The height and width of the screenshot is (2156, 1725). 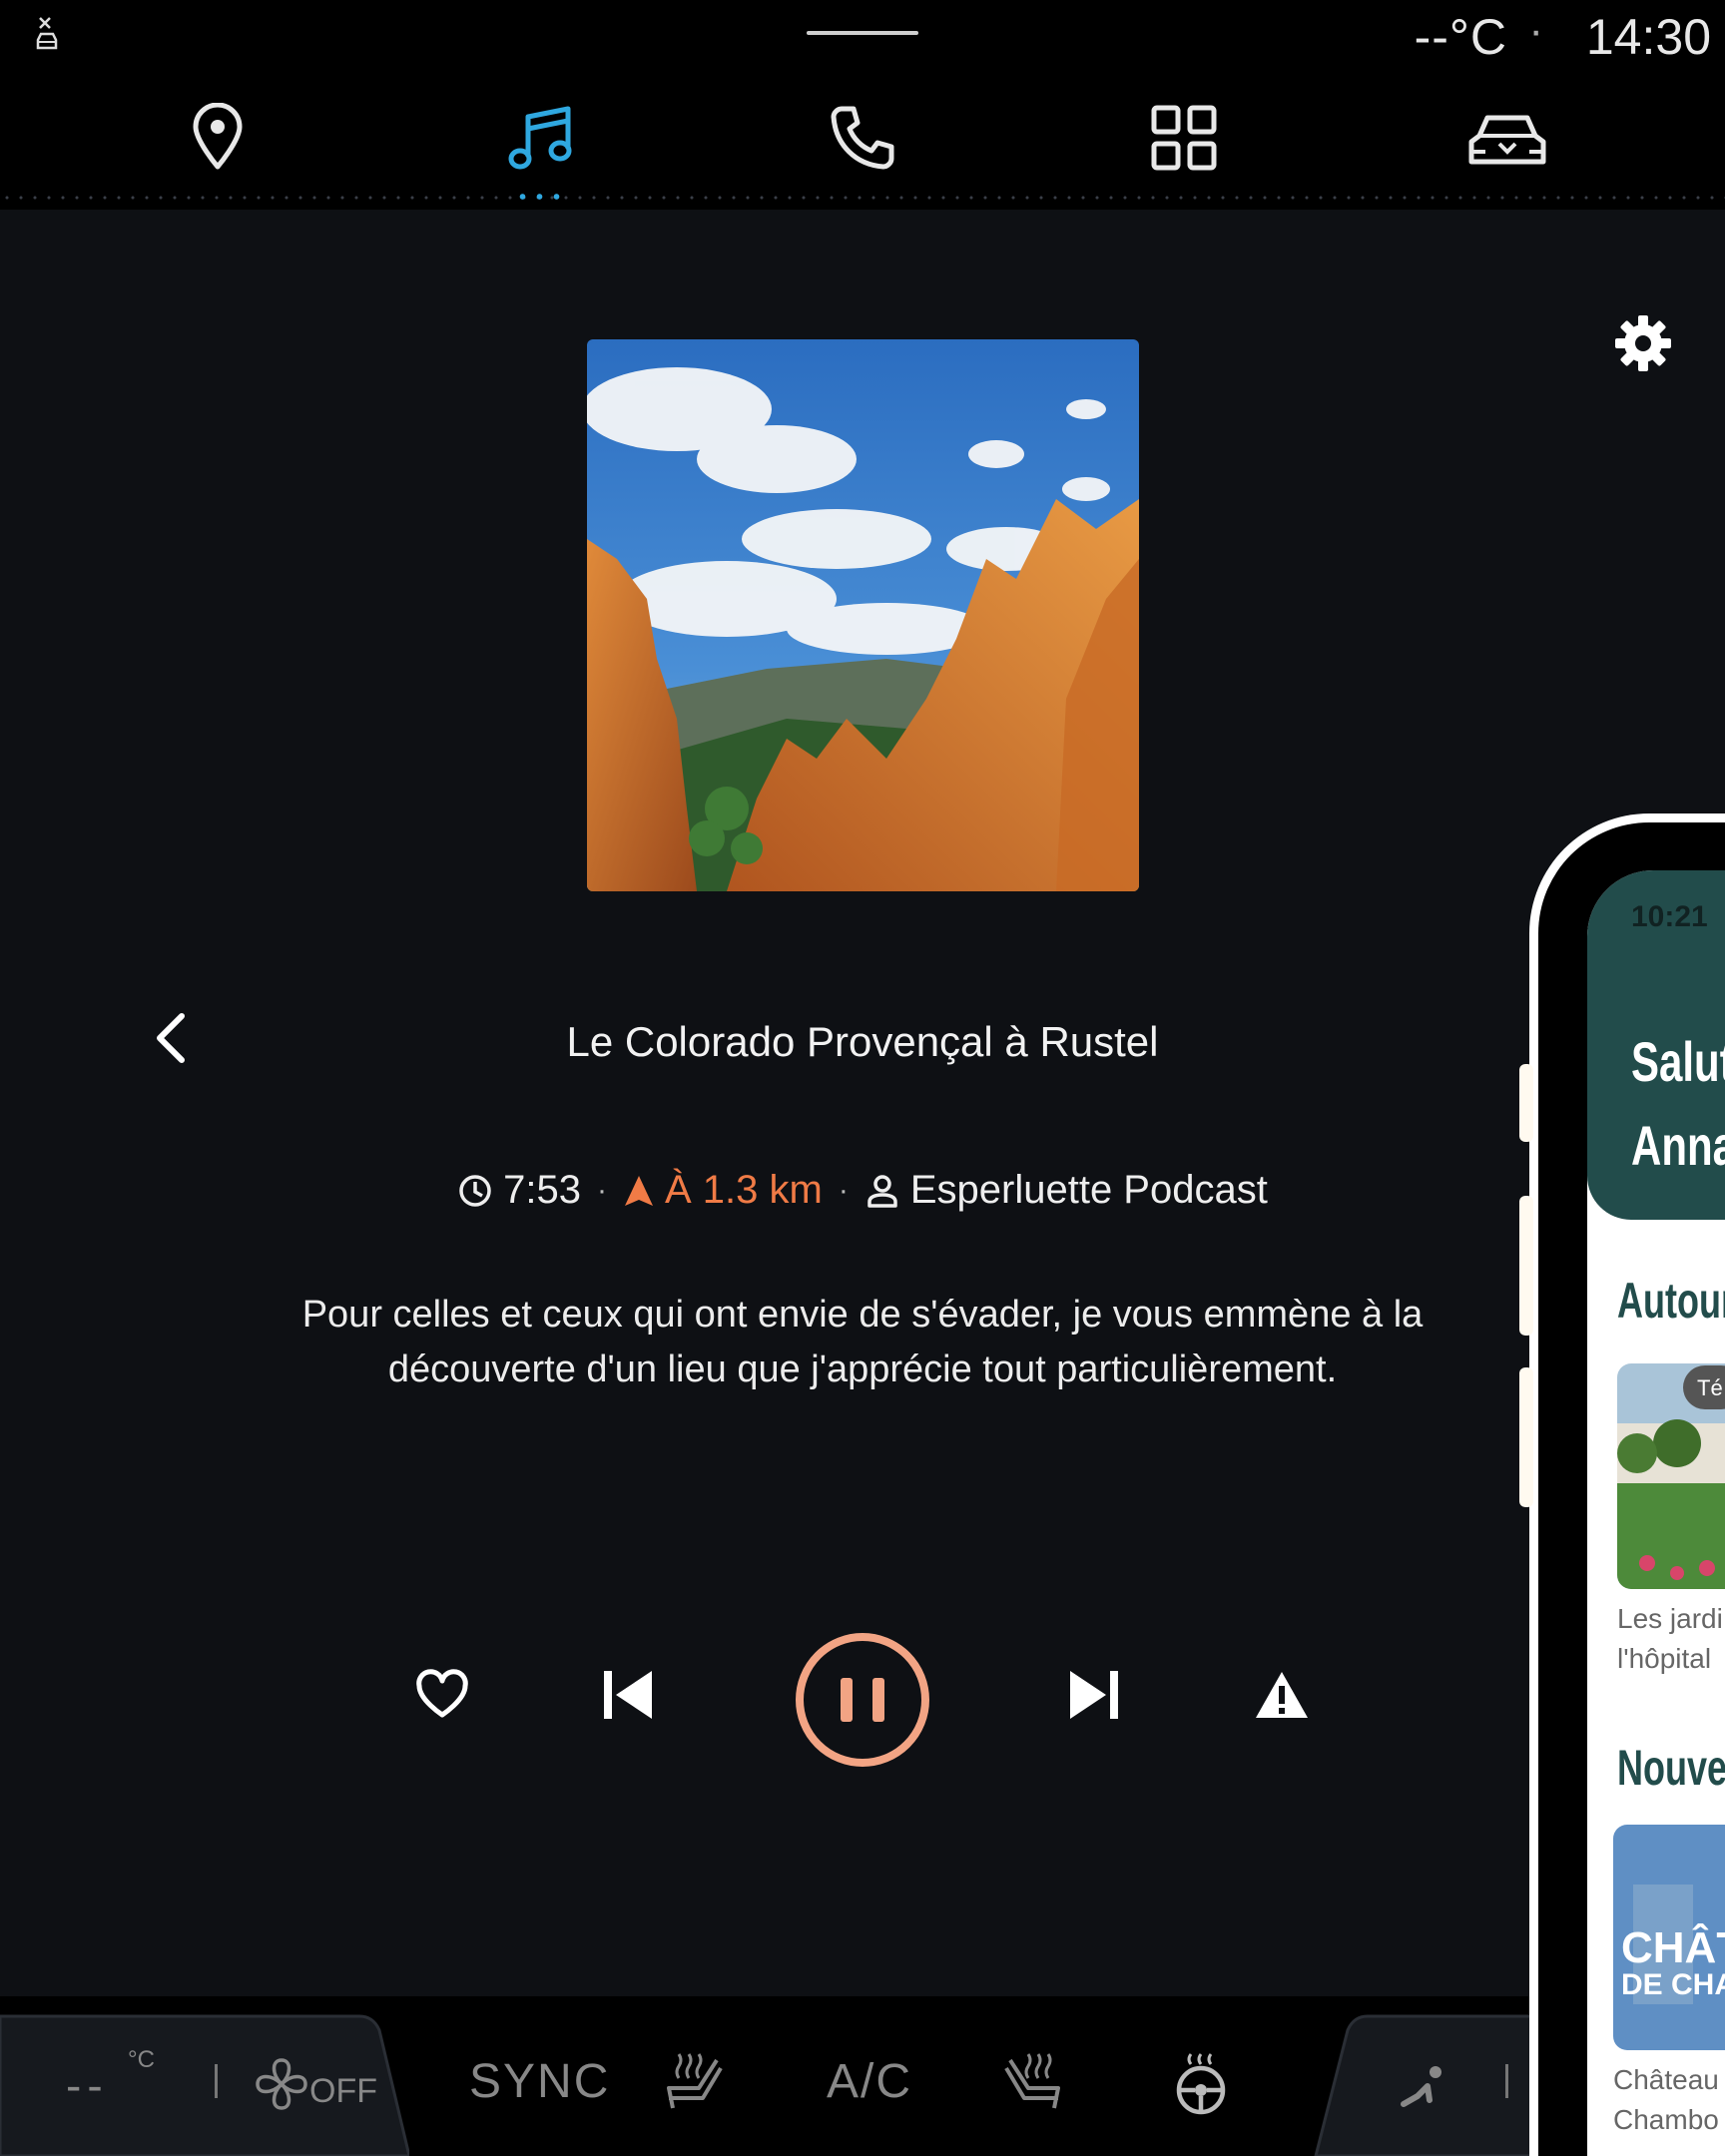 What do you see at coordinates (628, 1695) in the screenshot?
I see `previous-track-icon` at bounding box center [628, 1695].